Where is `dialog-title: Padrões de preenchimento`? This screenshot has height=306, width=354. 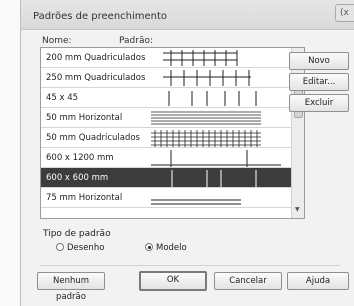 dialog-title: Padrões de preenchimento is located at coordinates (100, 16).